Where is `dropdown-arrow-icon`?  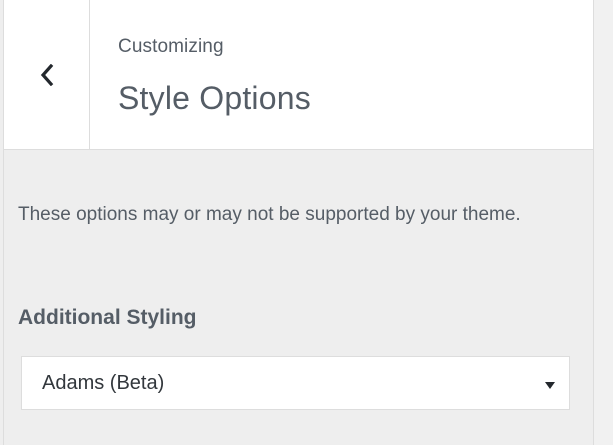
dropdown-arrow-icon is located at coordinates (550, 383).